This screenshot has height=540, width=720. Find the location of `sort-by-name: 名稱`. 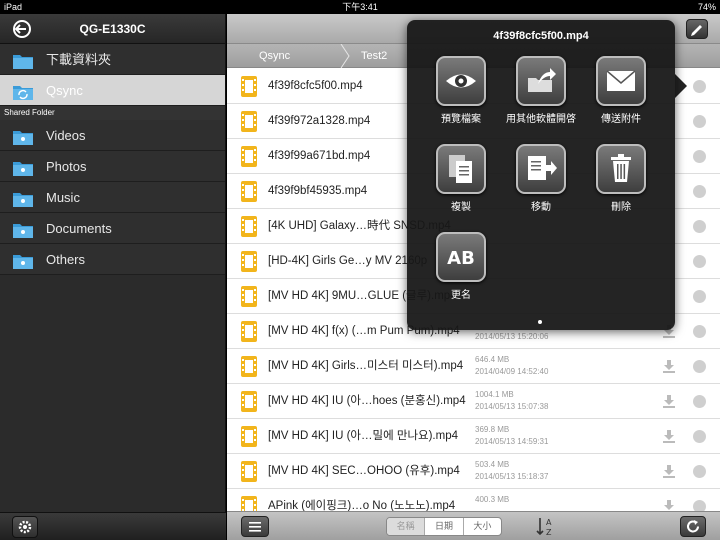

sort-by-name: 名稱 is located at coordinates (406, 526).